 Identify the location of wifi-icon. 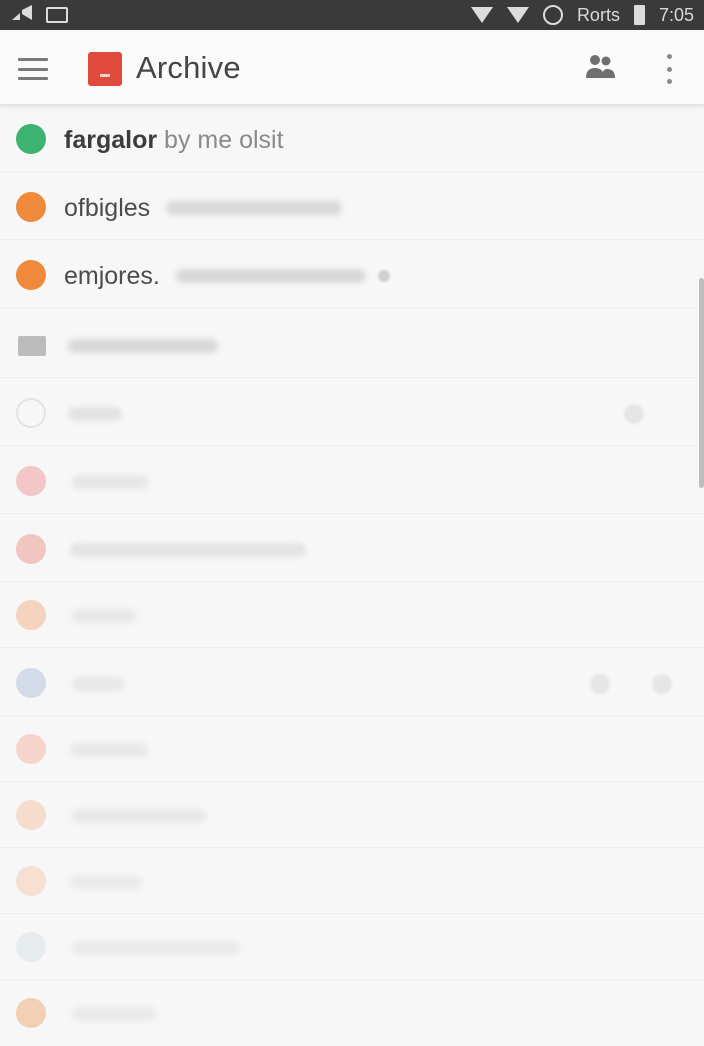
(481, 15).